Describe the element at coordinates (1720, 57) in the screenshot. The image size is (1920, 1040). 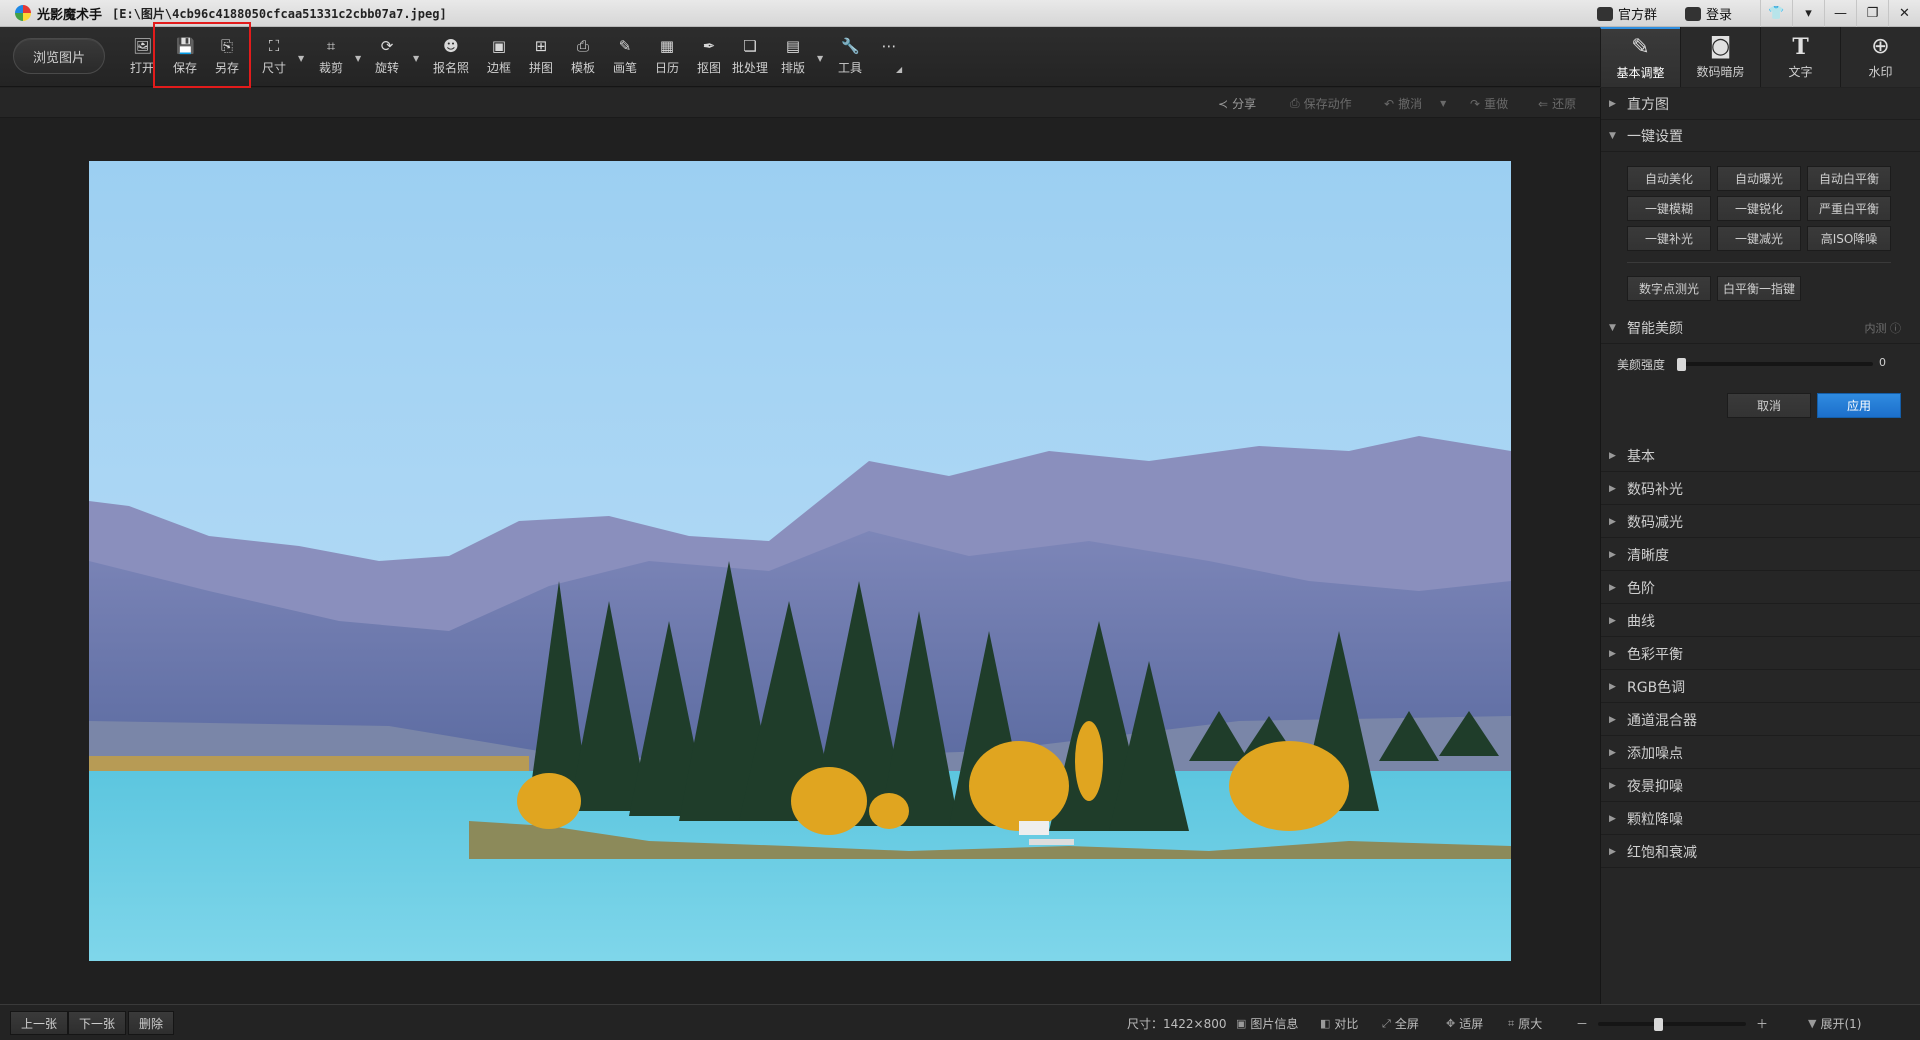
I see `tab-darkroom: ◙ 数码暗房` at that location.